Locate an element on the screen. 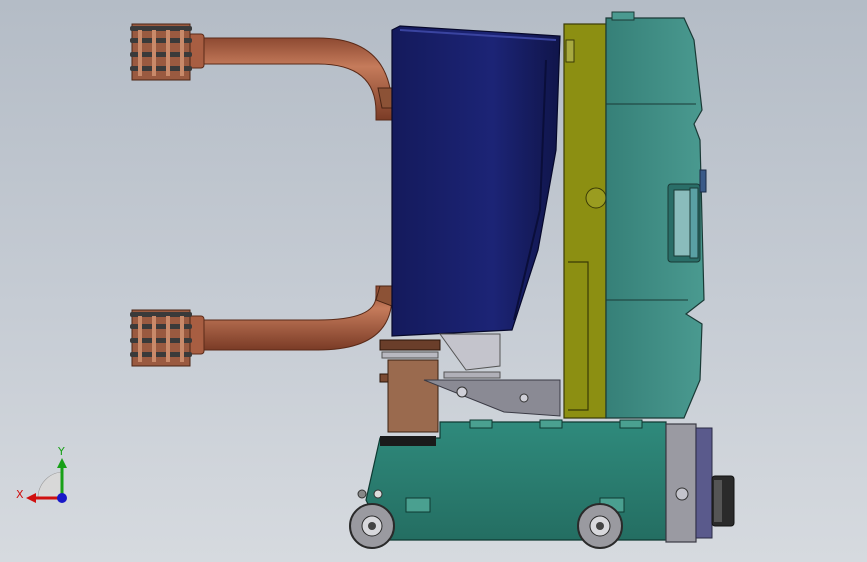 The image size is (867, 562). y-axis-arrowhead is located at coordinates (62, 463).